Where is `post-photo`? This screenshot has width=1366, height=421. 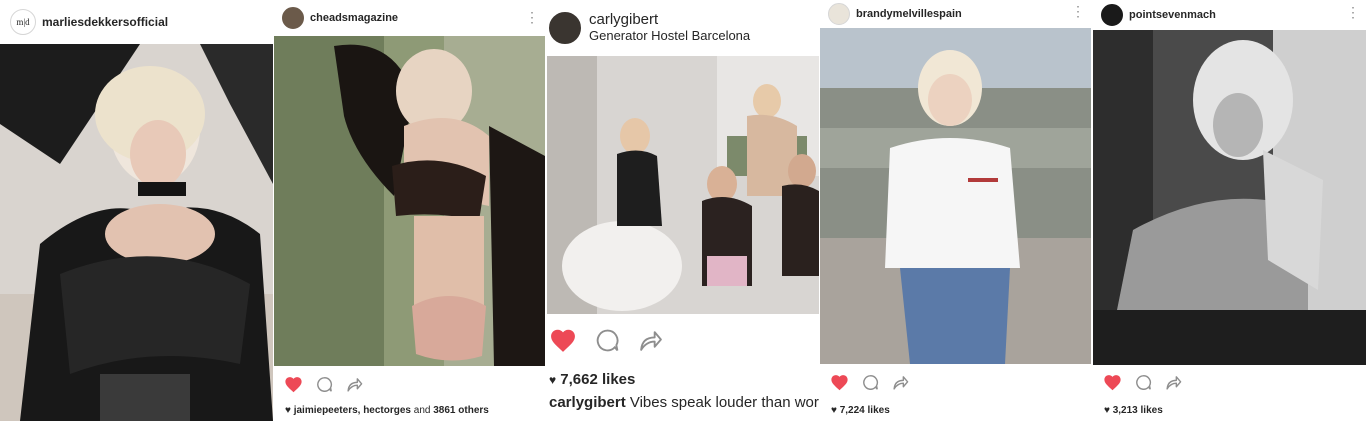 post-photo is located at coordinates (683, 185).